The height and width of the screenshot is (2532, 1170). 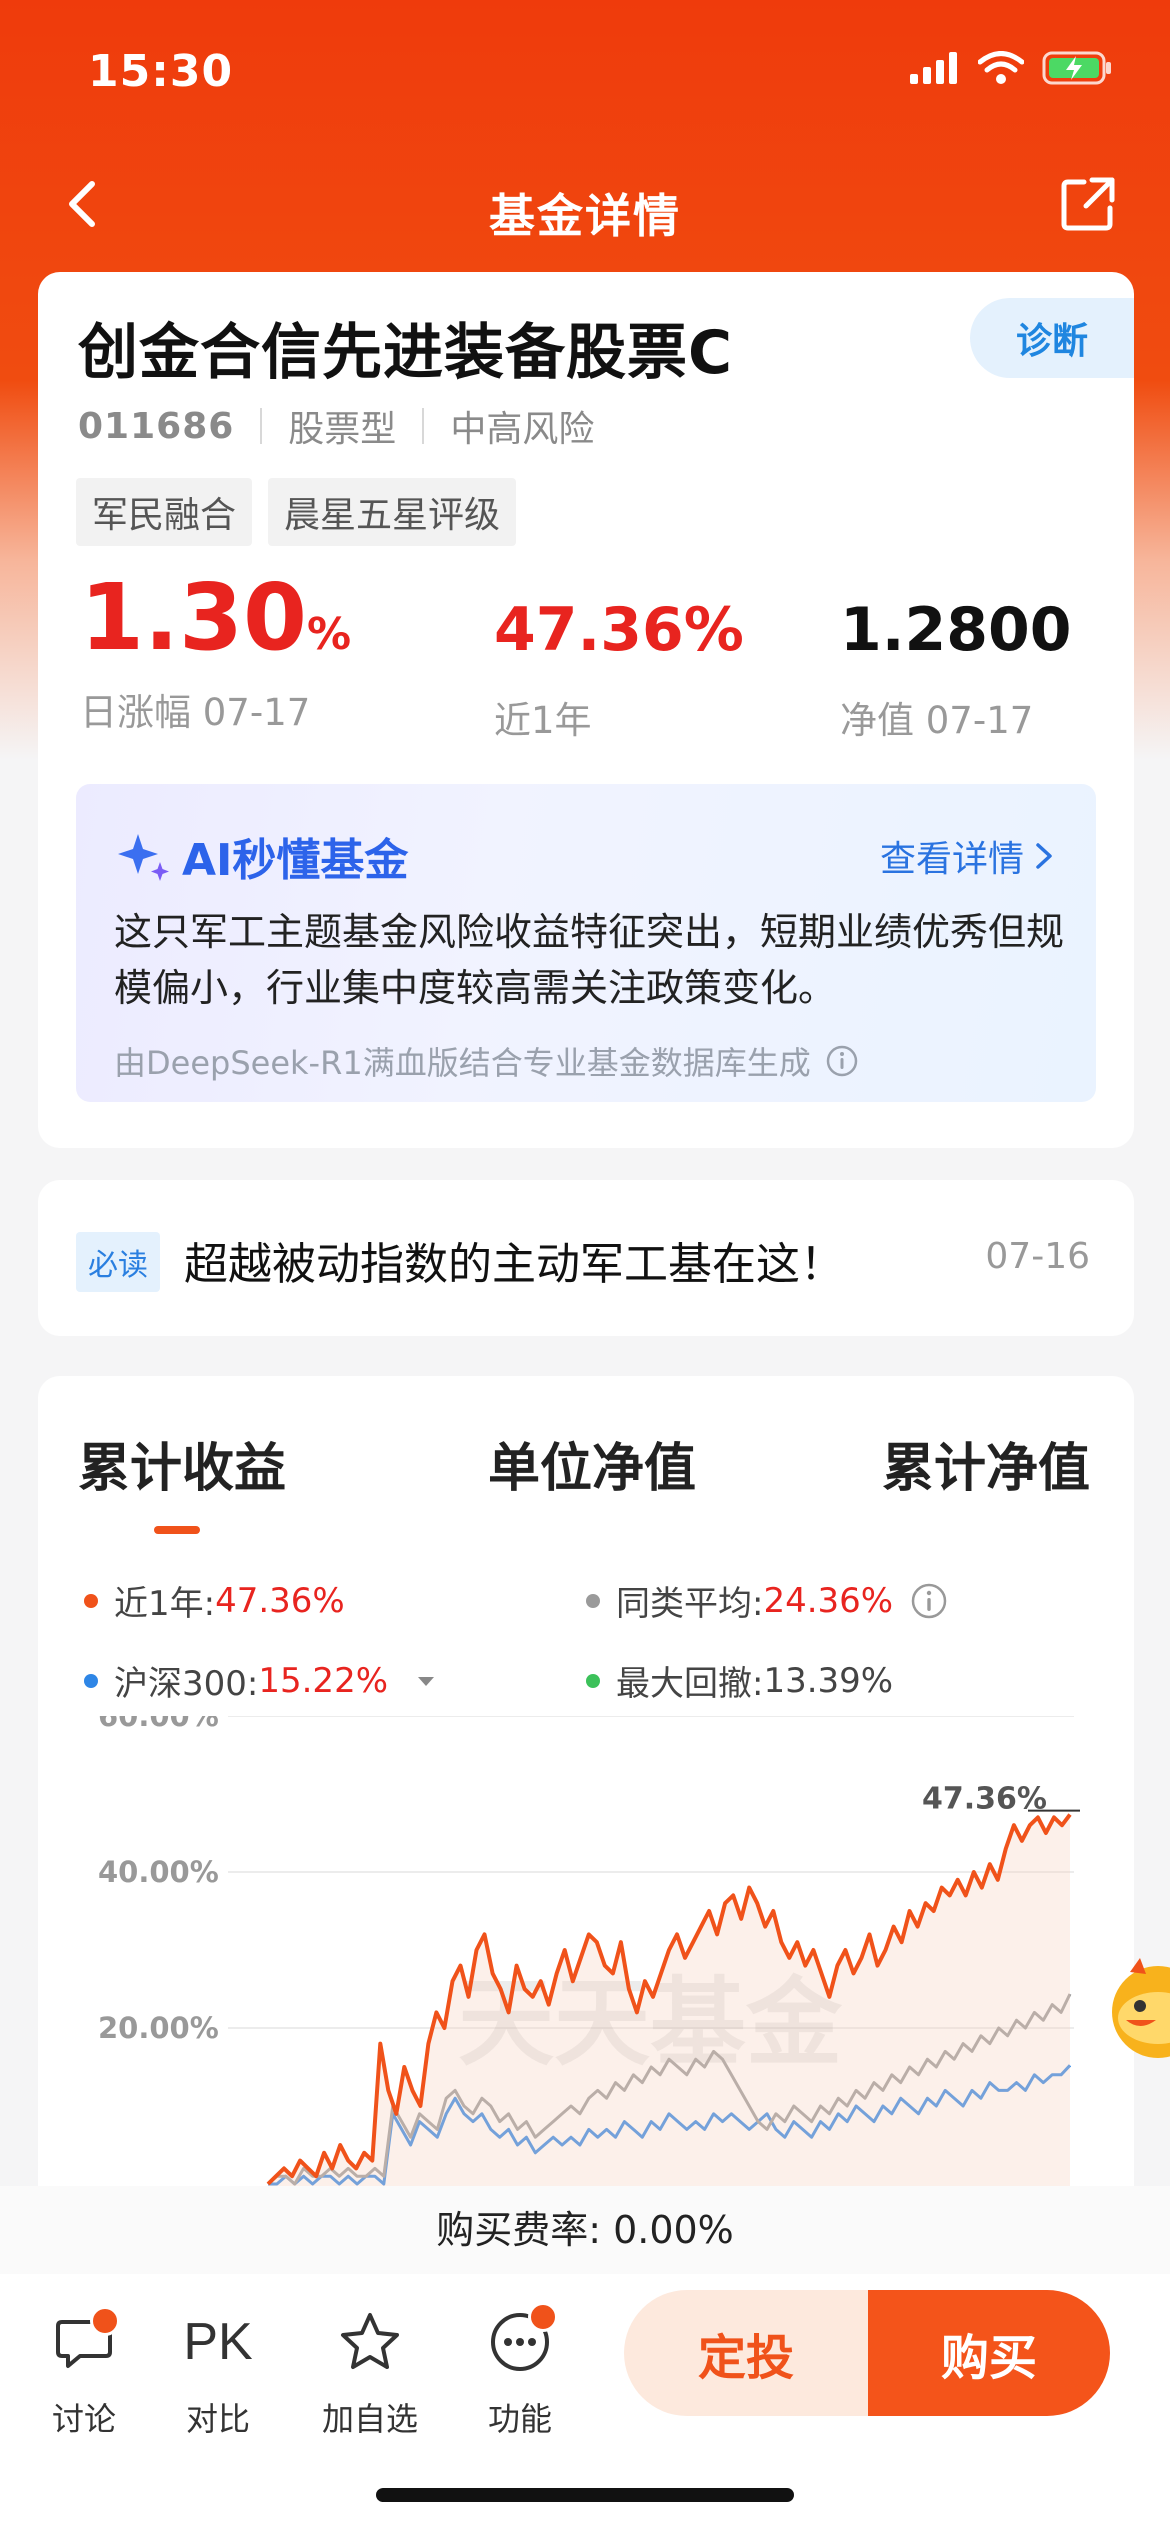 I want to click on nav-bar: 基金详情, so click(x=585, y=210).